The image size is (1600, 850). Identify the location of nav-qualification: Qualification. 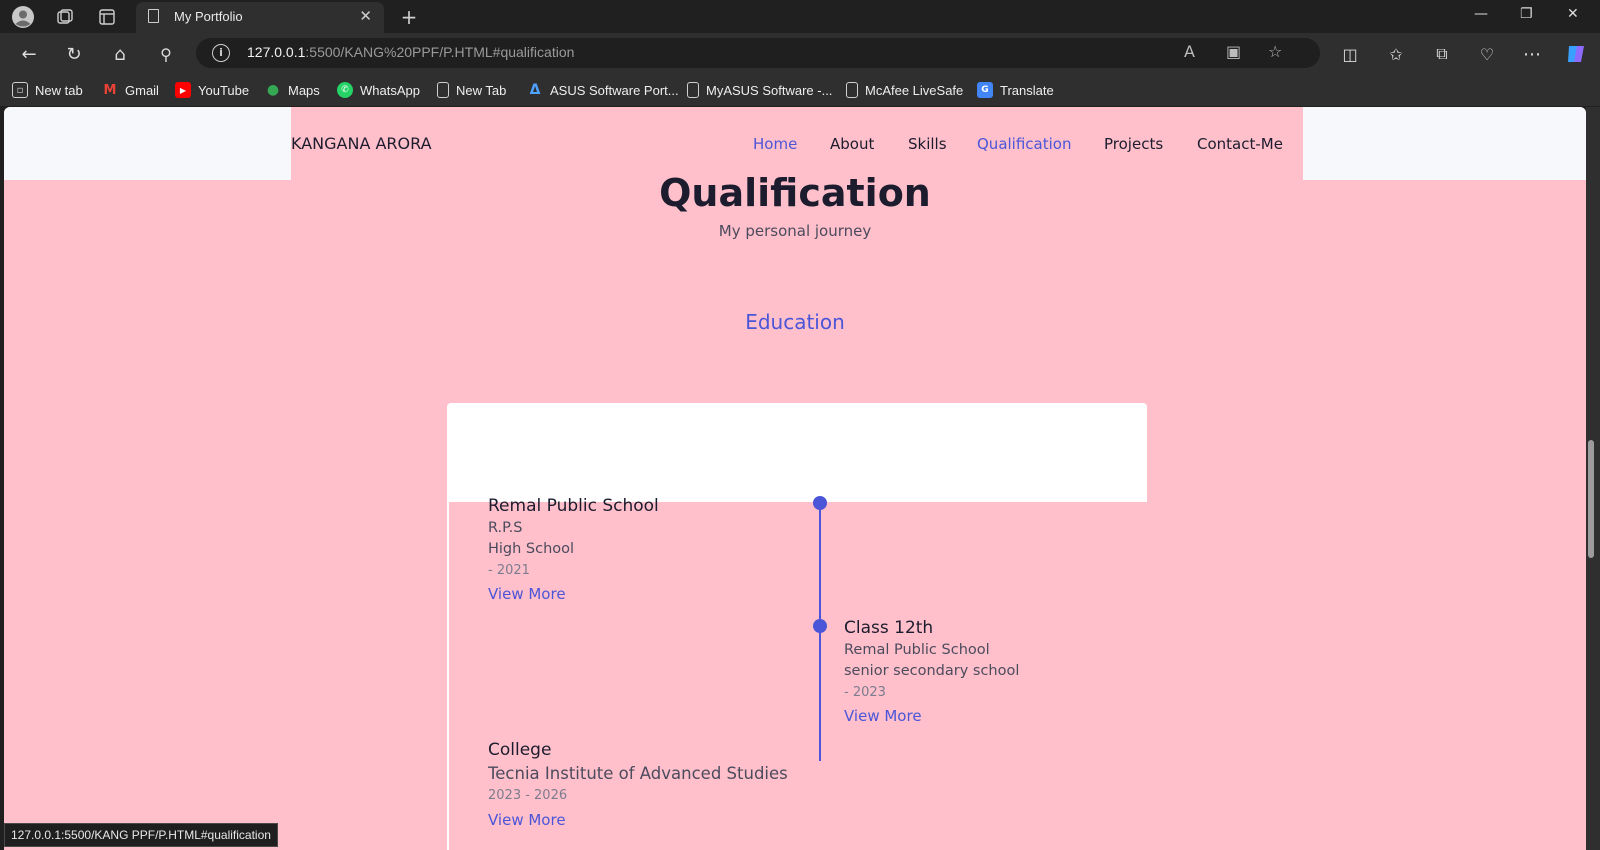
(1024, 144).